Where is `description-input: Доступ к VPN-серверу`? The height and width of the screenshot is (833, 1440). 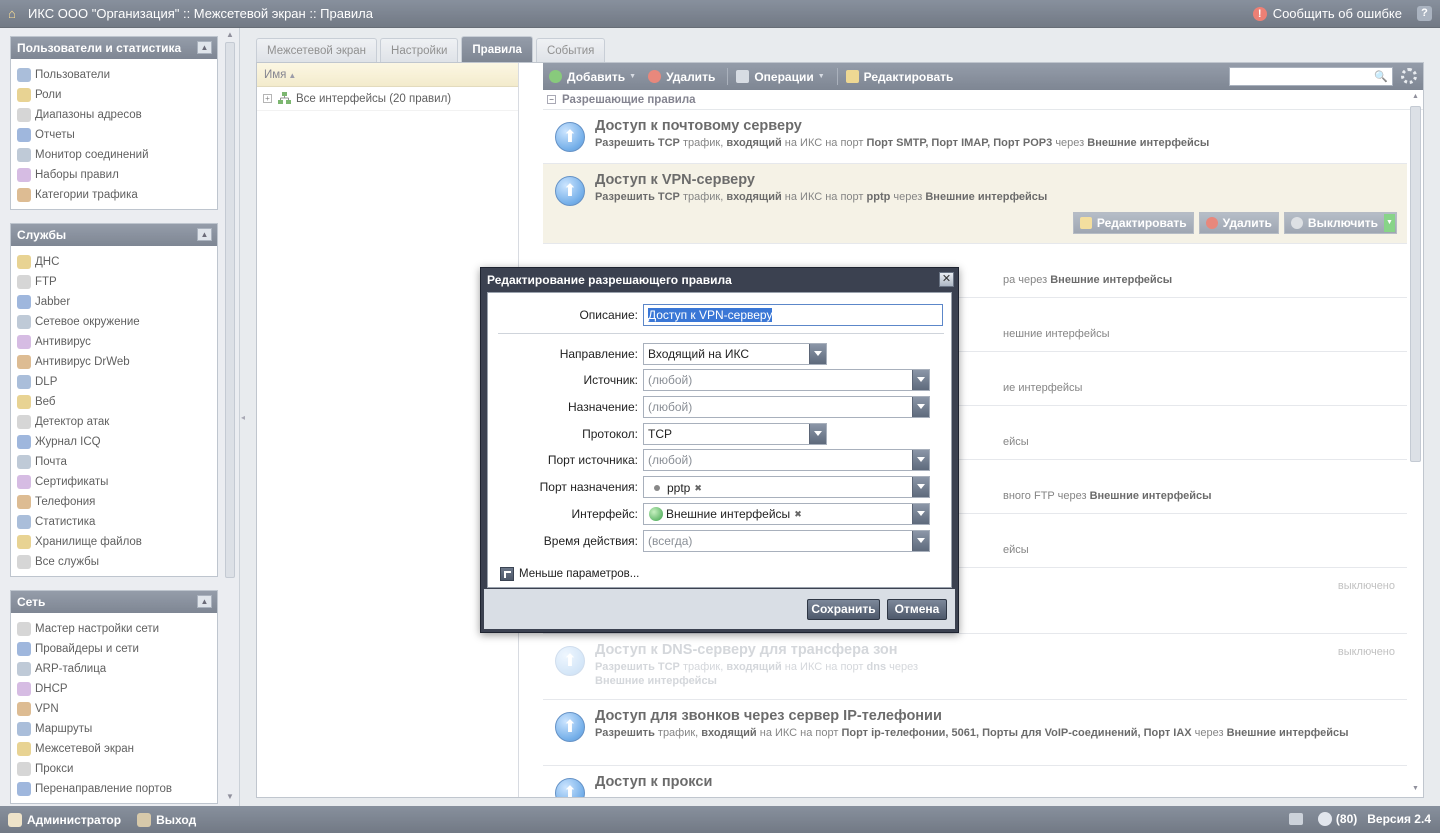 description-input: Доступ к VPN-серверу is located at coordinates (793, 315).